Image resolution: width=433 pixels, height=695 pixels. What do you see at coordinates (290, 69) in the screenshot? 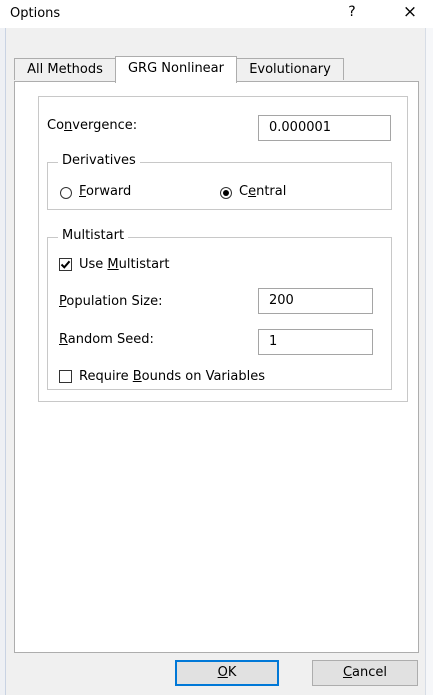
I see `tab-evolutionary: Evolutionary` at bounding box center [290, 69].